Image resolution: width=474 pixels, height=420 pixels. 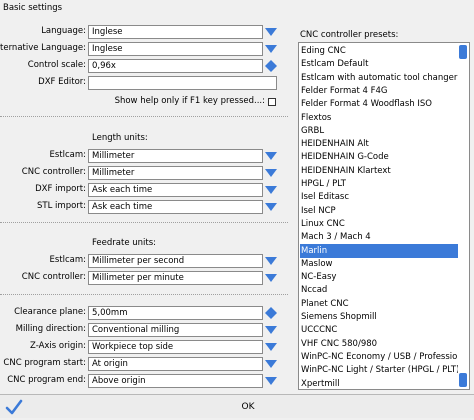 I want to click on dxf-editor-row: DXF Editor:, so click(x=150, y=83).